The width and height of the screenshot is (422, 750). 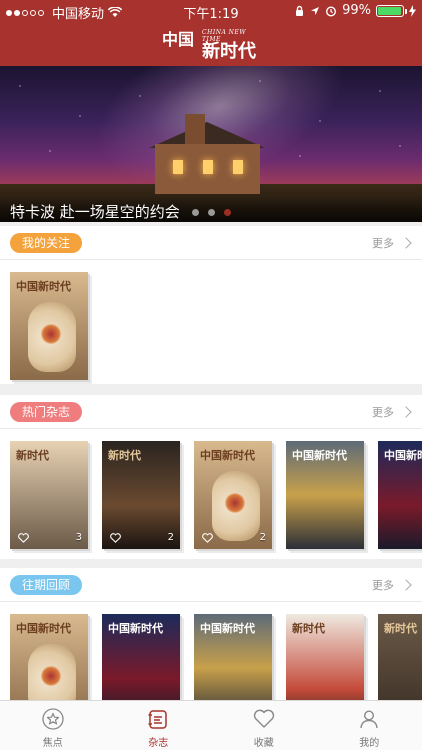 I want to click on battery-icon, so click(x=391, y=10).